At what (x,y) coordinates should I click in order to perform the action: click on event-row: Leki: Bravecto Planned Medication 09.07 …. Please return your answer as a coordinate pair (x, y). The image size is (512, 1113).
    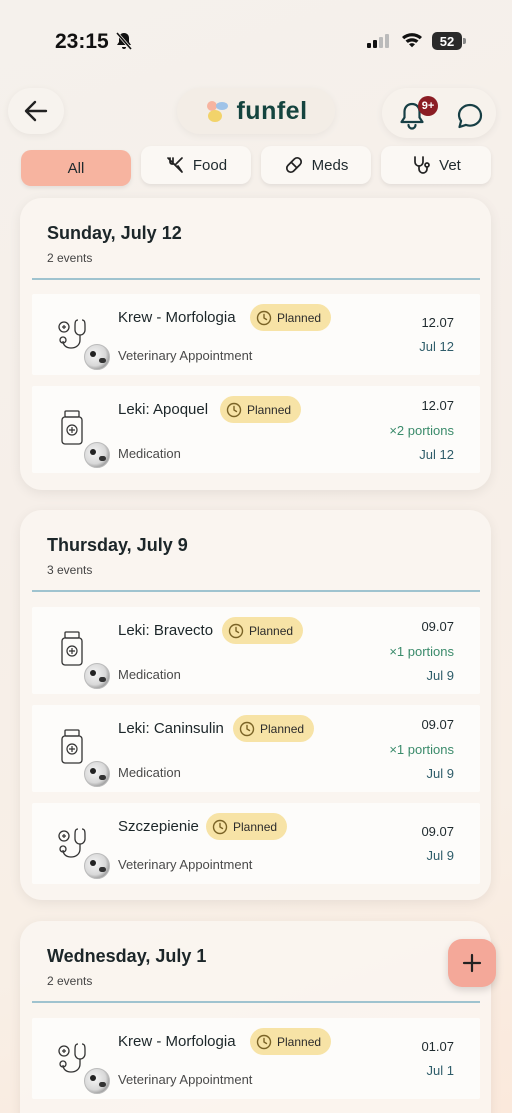
    Looking at the image, I should click on (256, 650).